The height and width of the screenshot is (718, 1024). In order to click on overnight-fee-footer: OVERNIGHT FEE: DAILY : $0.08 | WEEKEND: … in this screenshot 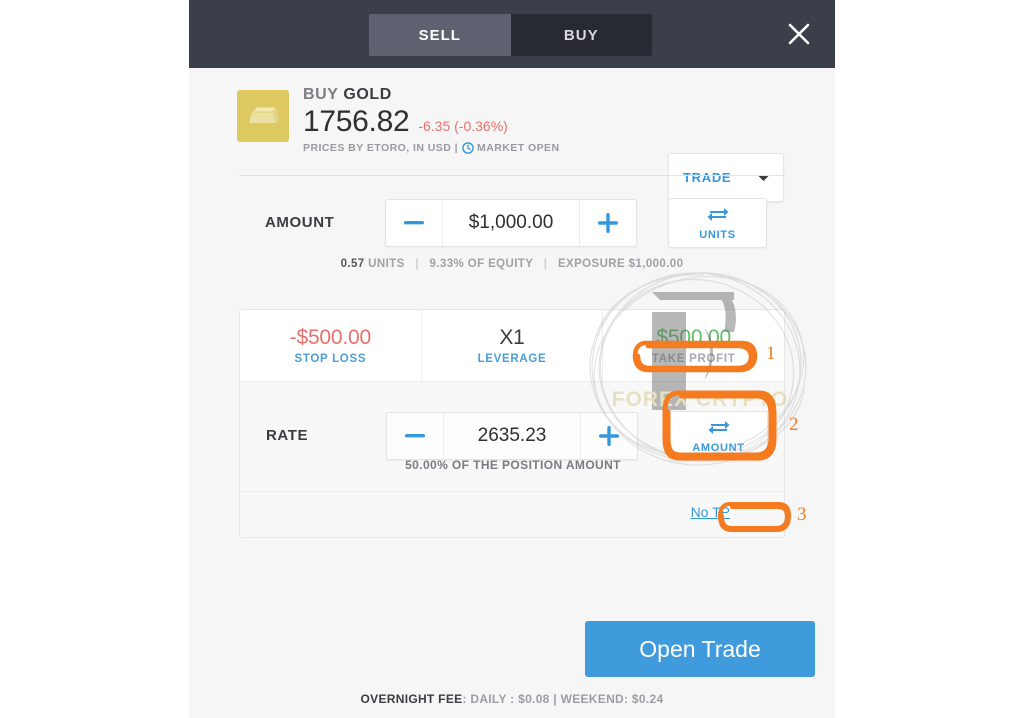, I will do `click(512, 699)`.